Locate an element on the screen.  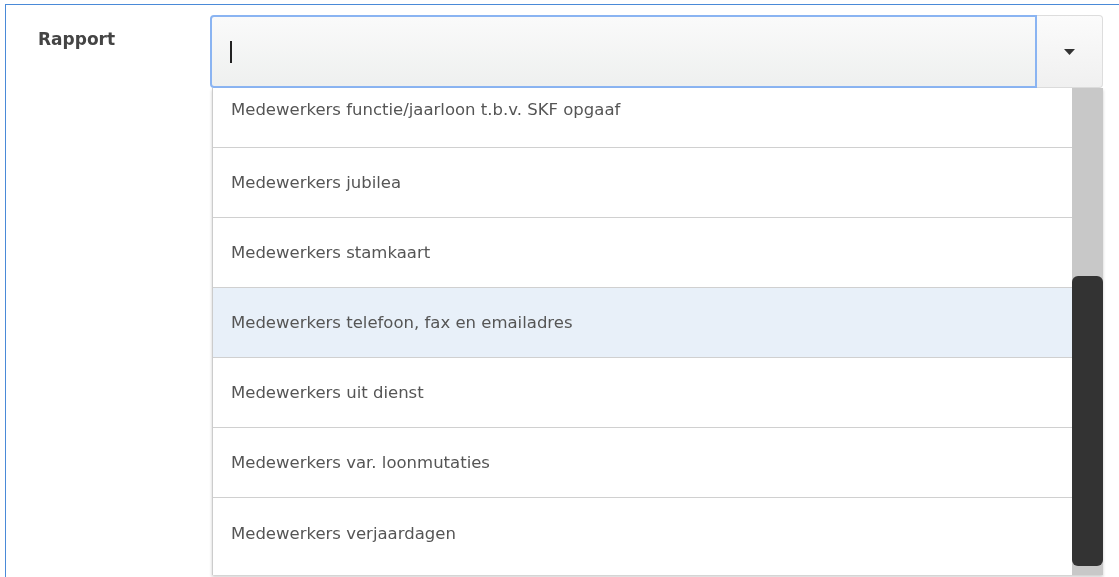
dropdown-option: Medewerkers telefoon, fax en emailadres is located at coordinates (642, 323).